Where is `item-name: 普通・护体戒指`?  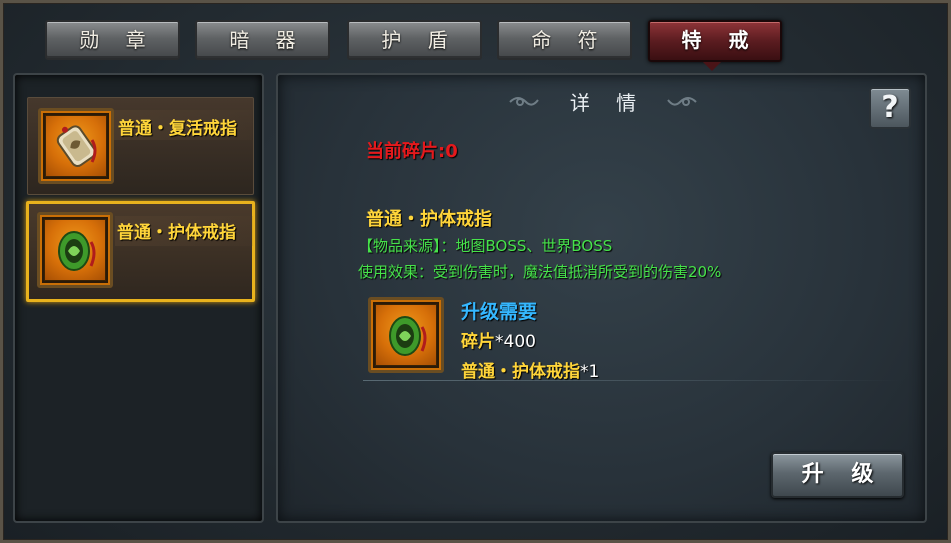 item-name: 普通・护体戒指 is located at coordinates (429, 219).